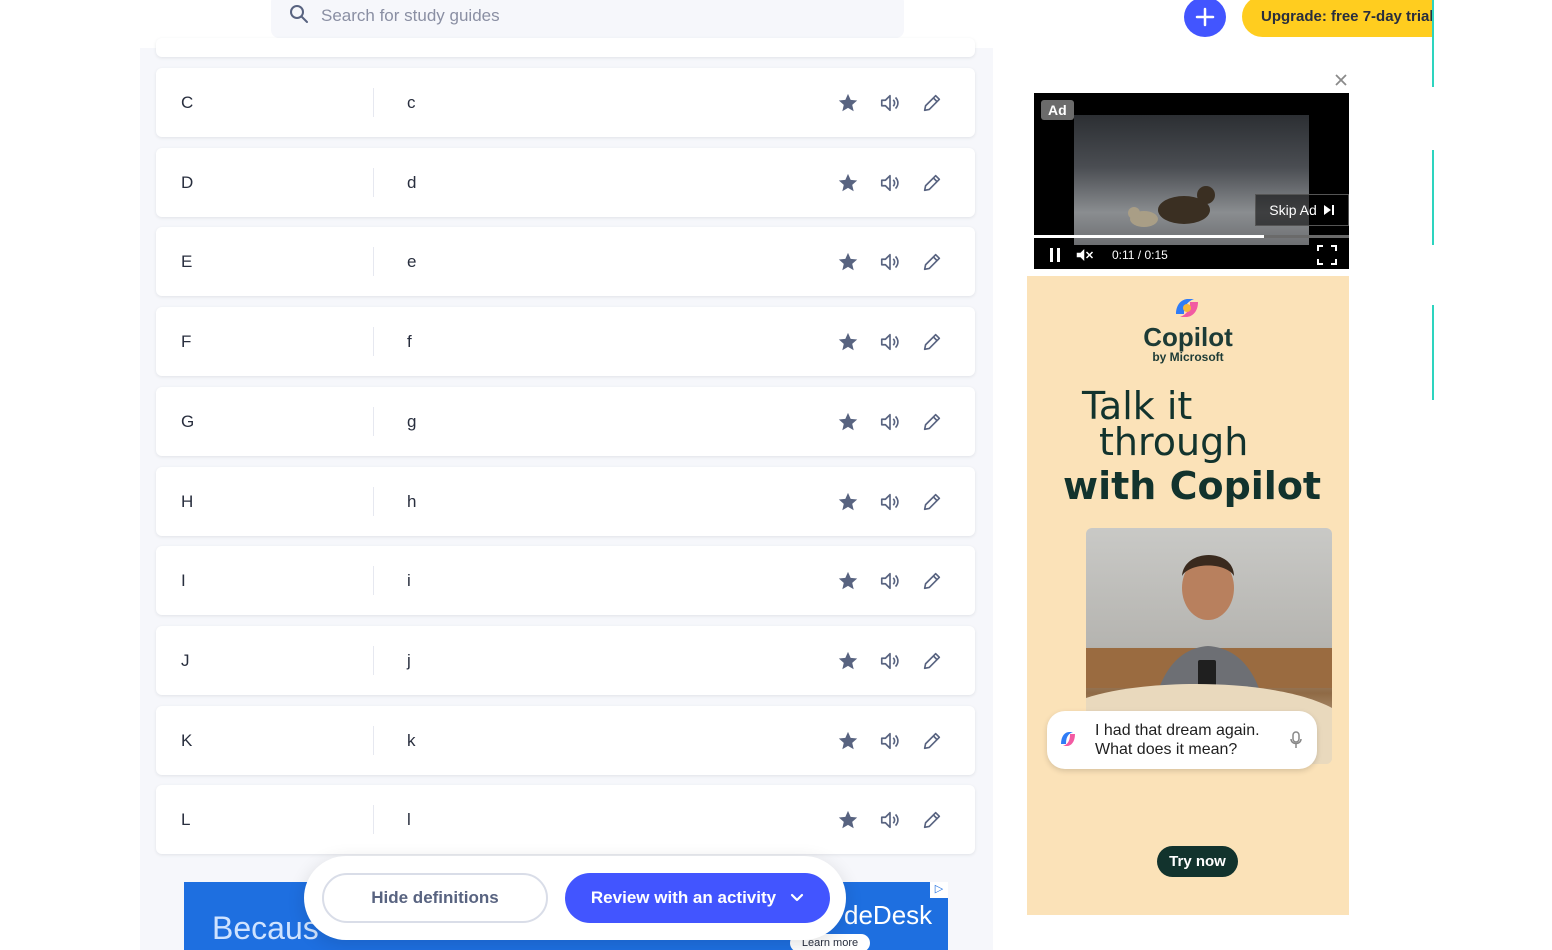 This screenshot has height=950, width=1552. What do you see at coordinates (411, 102) in the screenshot?
I see `definition-text: c` at bounding box center [411, 102].